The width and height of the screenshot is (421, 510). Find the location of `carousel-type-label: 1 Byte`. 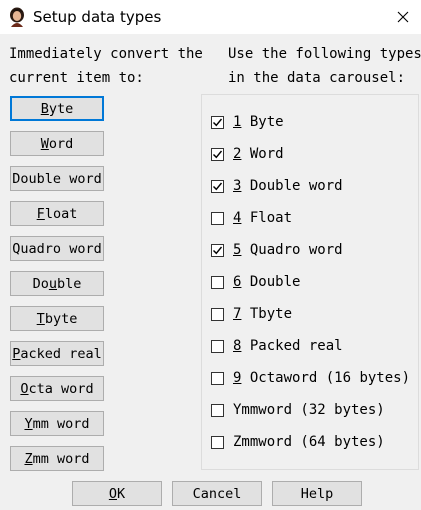

carousel-type-label: 1 Byte is located at coordinates (258, 122).